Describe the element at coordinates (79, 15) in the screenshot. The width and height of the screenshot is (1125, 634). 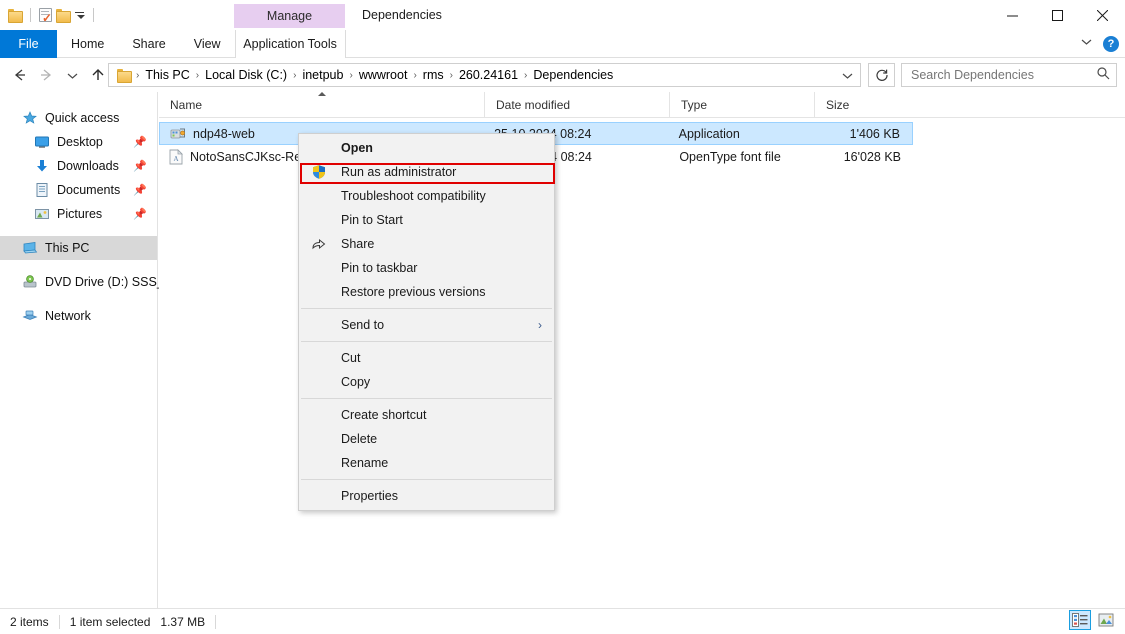
I see `customize-chevron-icon` at that location.